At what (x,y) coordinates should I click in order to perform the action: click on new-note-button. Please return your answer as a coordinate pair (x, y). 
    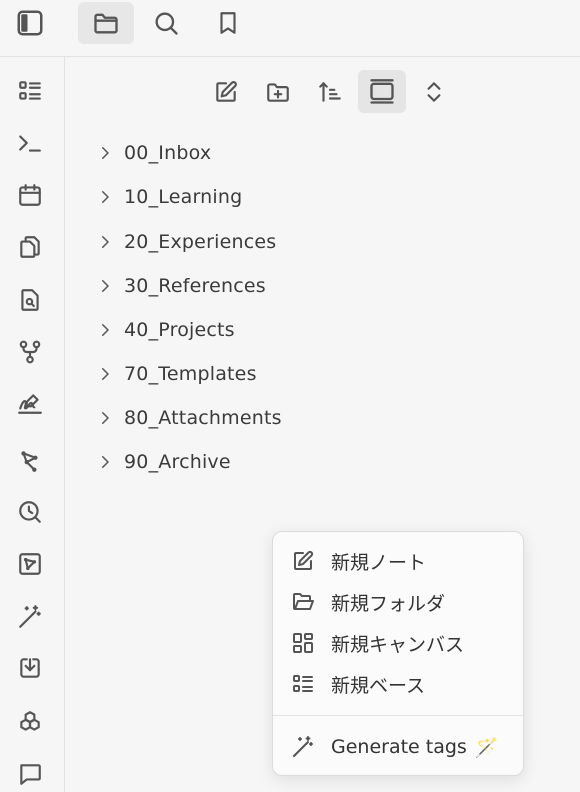
    Looking at the image, I should click on (226, 91).